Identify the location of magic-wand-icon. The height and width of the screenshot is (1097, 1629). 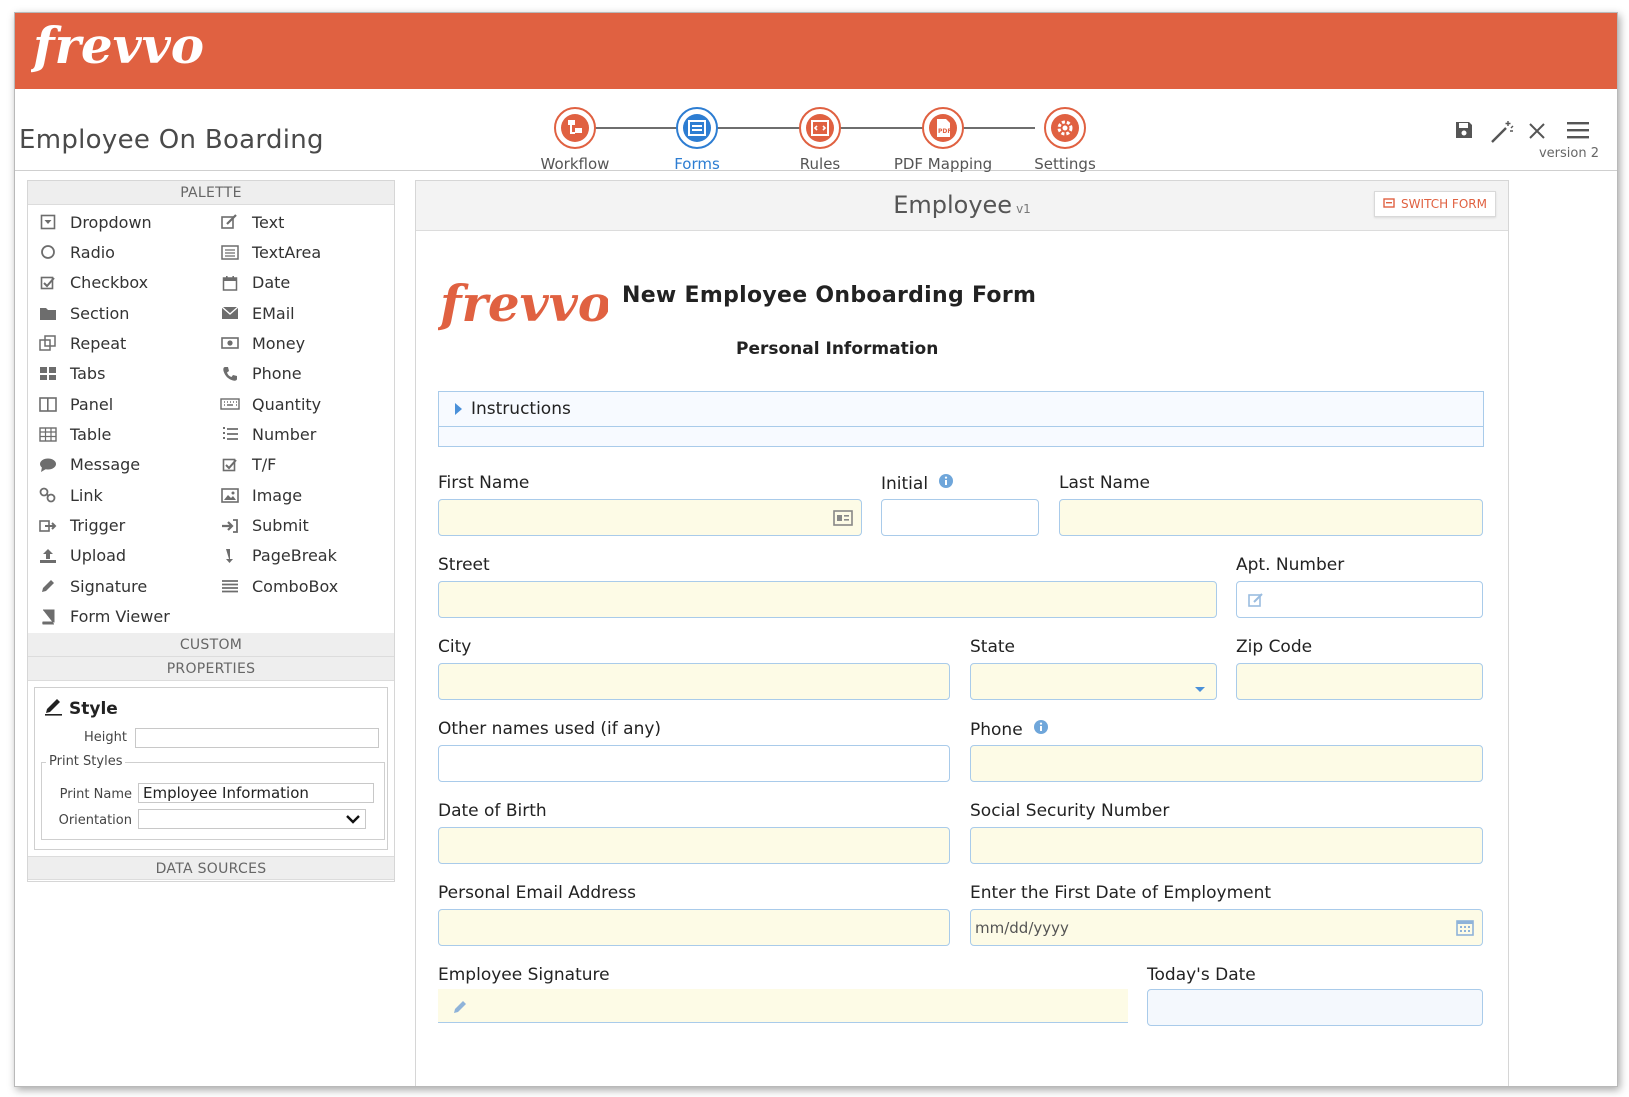
(1502, 134).